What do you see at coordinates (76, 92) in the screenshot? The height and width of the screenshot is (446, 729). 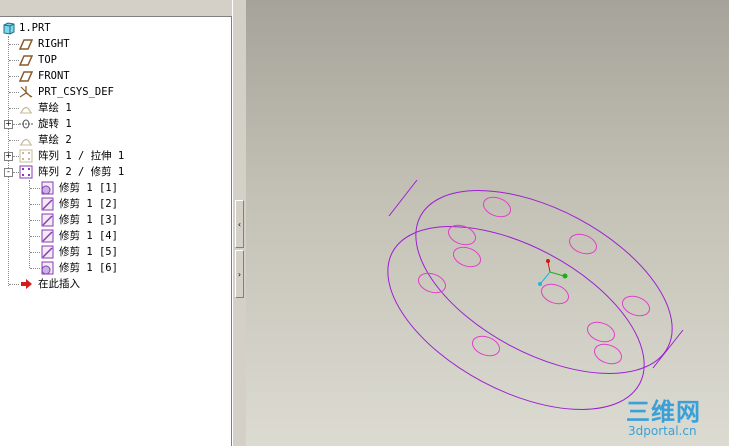 I see `tree-item-label: PRT_CSYS_DEF` at bounding box center [76, 92].